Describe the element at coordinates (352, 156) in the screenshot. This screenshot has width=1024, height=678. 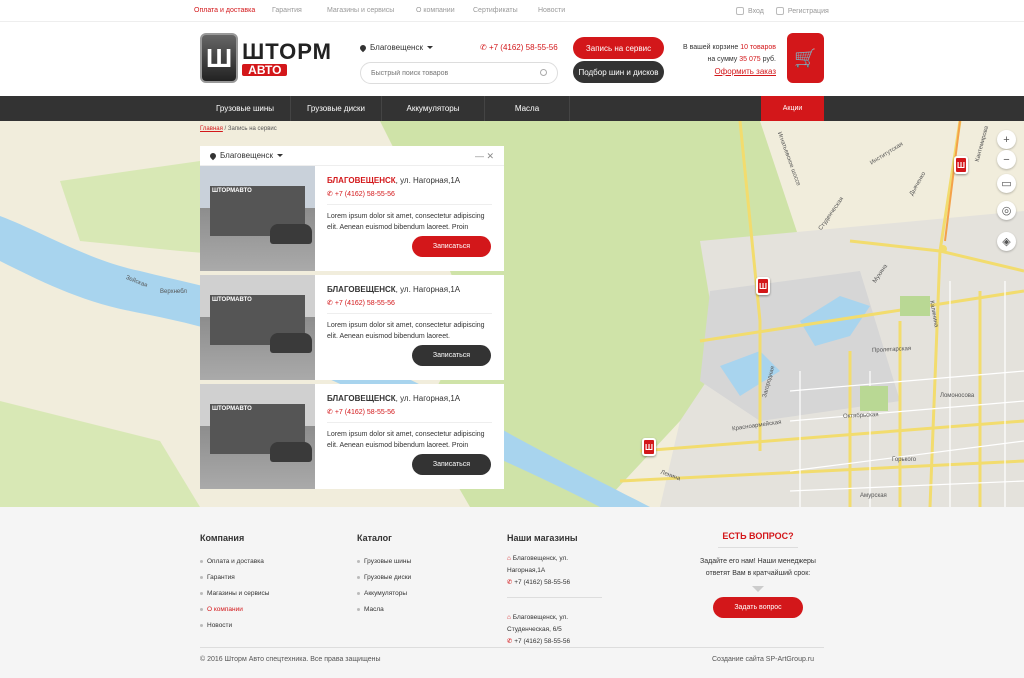
I see `panel-header: Благовещенск — ✕` at that location.